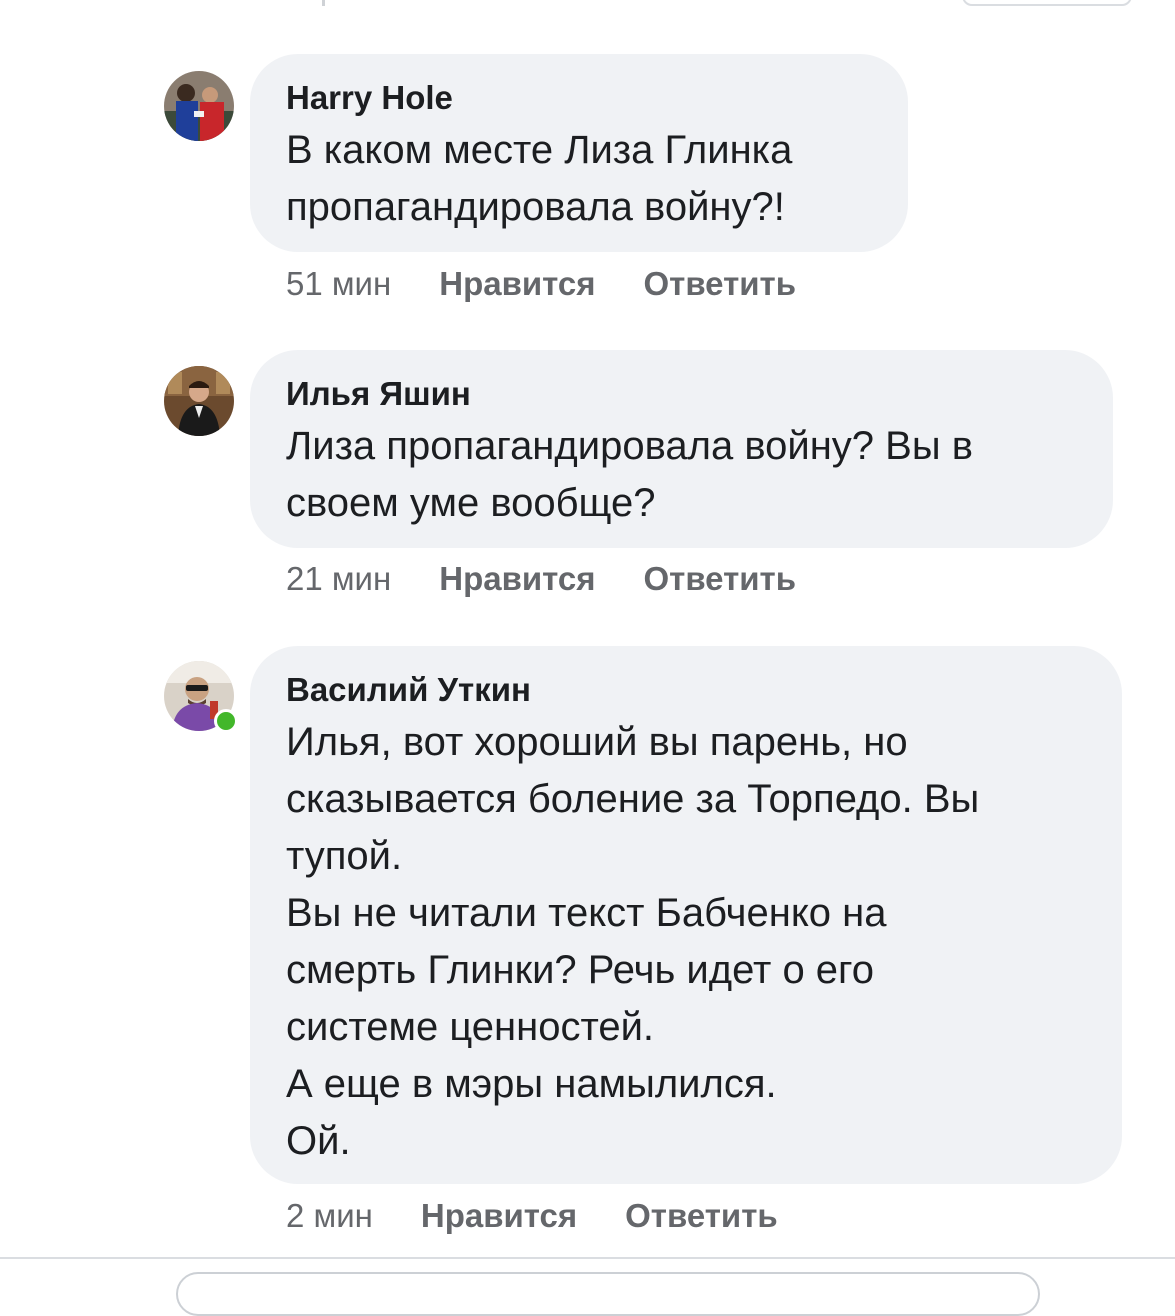  What do you see at coordinates (226, 721) in the screenshot?
I see `online-status-icon` at bounding box center [226, 721].